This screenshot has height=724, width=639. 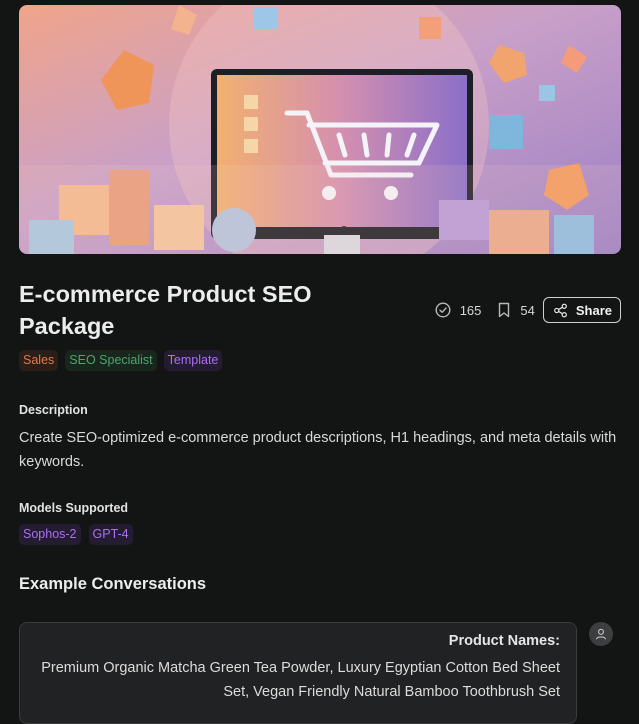 I want to click on examples-title: Example Conversations, so click(x=113, y=584).